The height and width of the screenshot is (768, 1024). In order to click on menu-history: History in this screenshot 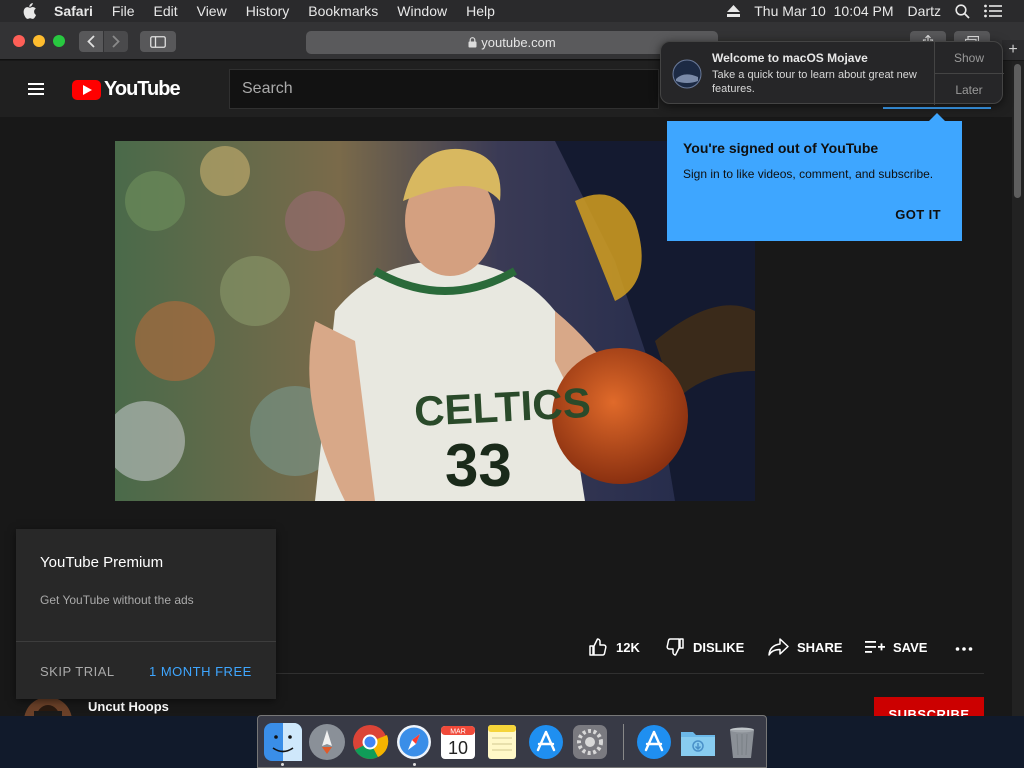, I will do `click(268, 11)`.